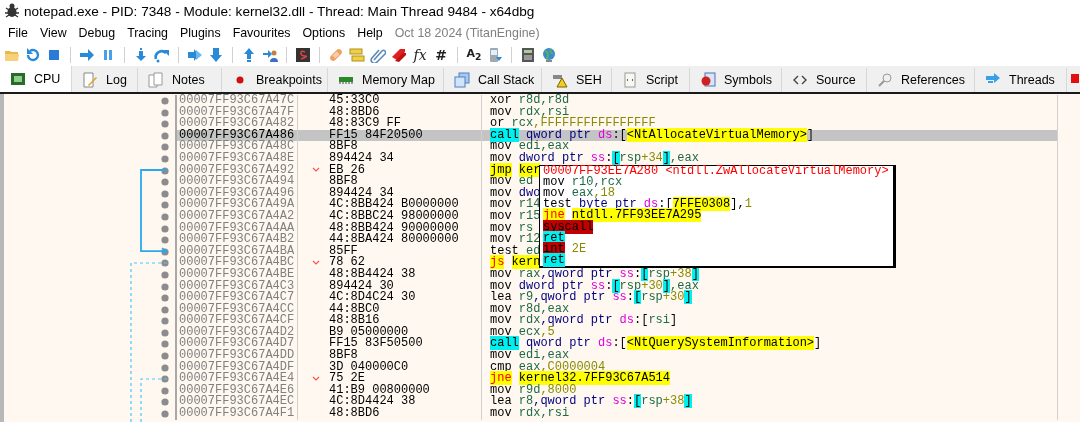  Describe the element at coordinates (36, 79) in the screenshot. I see `tab: CPU` at that location.